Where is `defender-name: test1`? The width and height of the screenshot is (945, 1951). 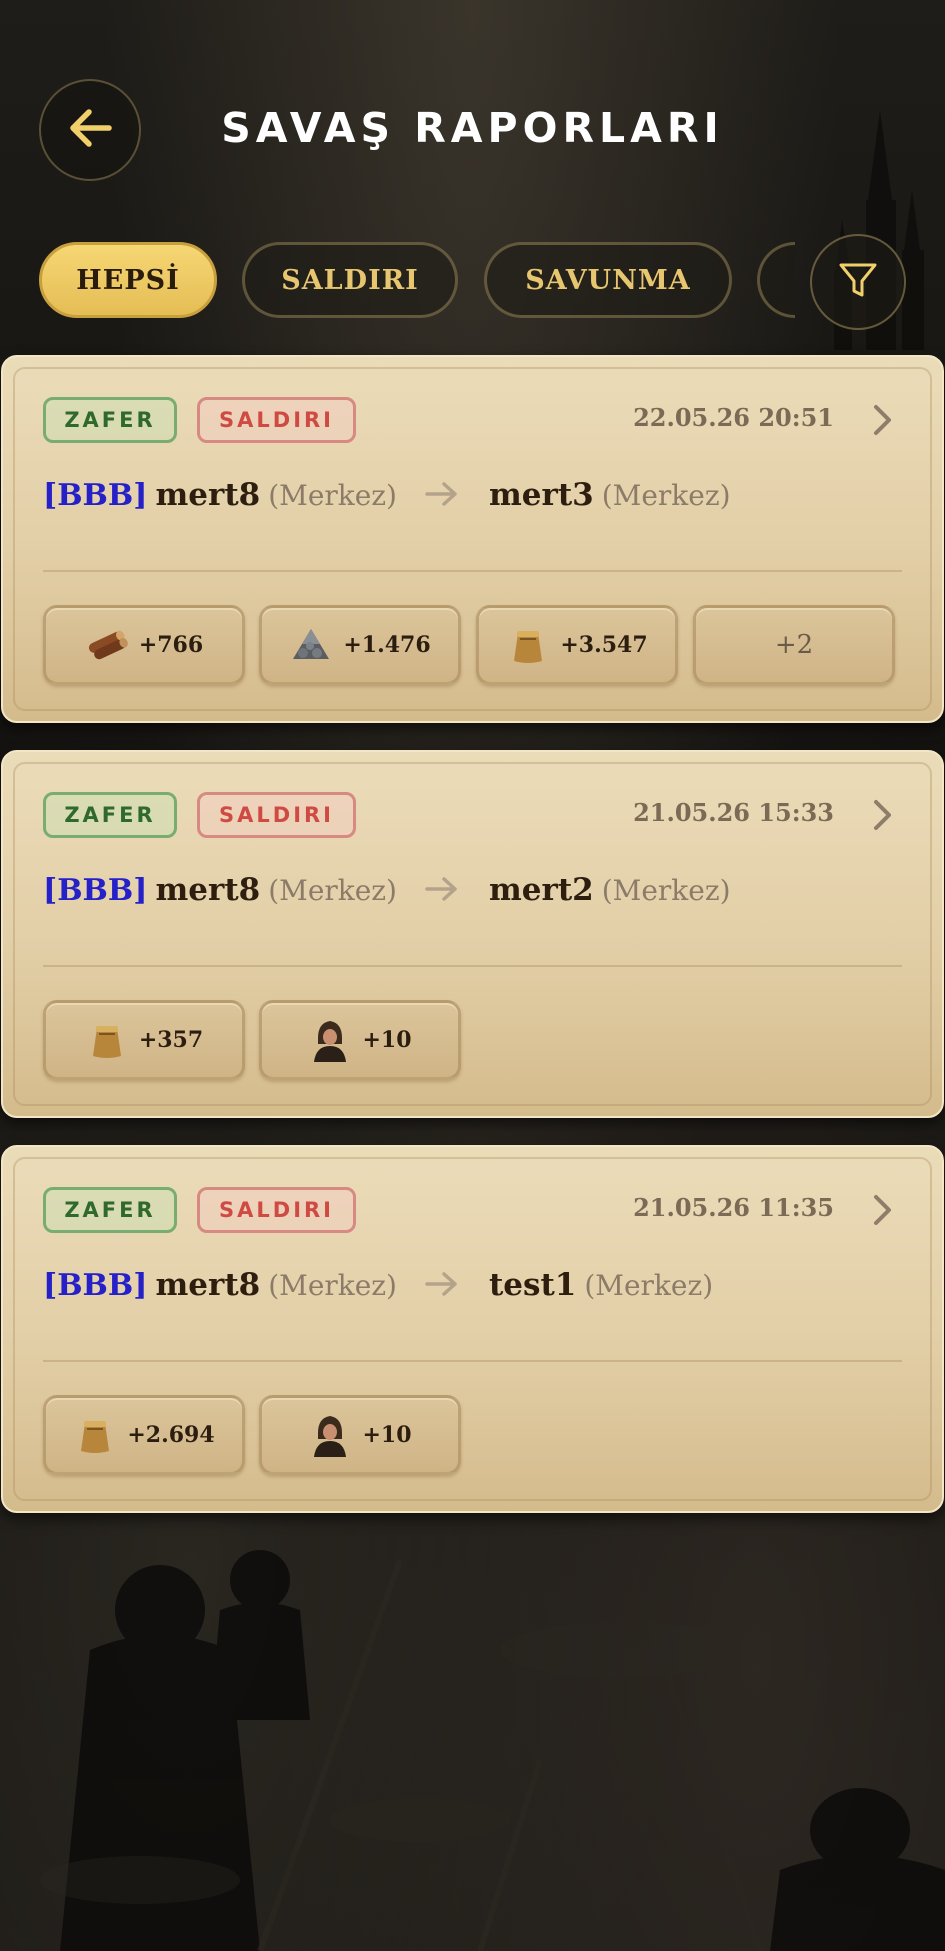 defender-name: test1 is located at coordinates (532, 1285).